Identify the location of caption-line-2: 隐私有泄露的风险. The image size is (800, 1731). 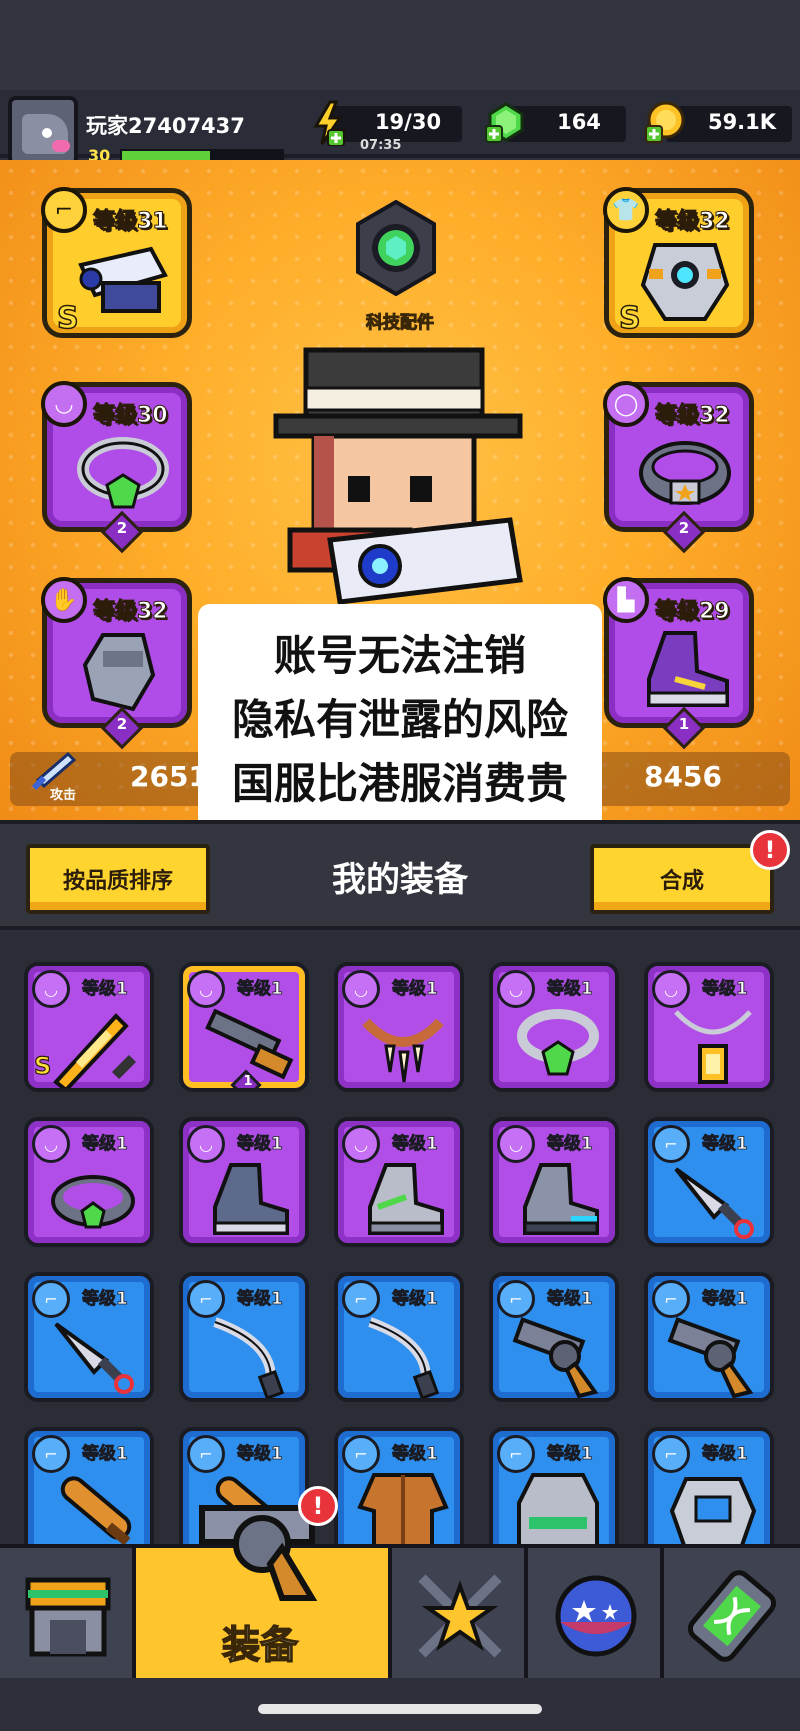
(399, 719).